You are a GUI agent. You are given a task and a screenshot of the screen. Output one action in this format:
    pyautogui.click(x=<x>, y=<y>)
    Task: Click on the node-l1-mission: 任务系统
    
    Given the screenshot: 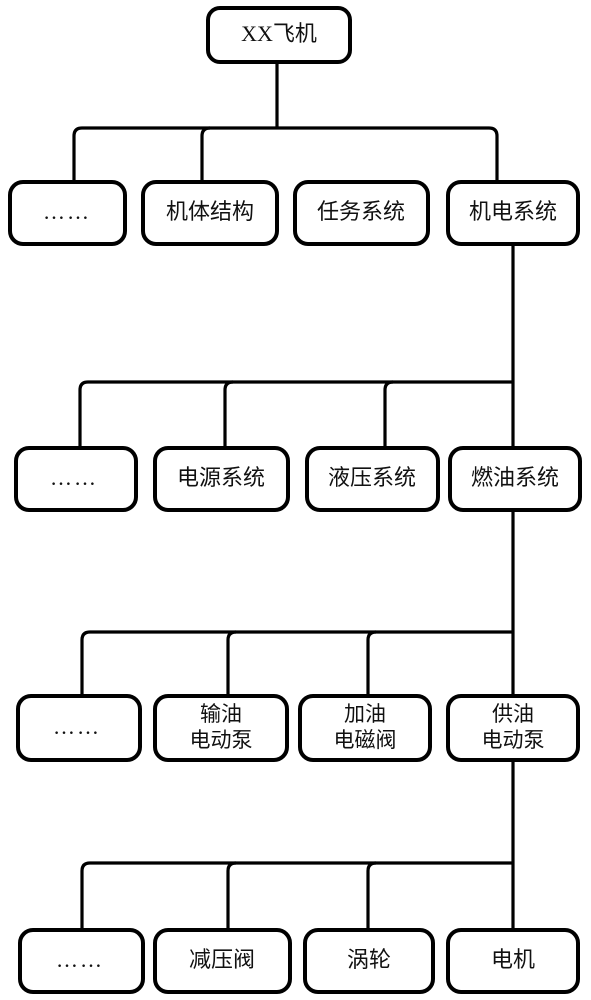 What is the action you would take?
    pyautogui.click(x=361, y=213)
    